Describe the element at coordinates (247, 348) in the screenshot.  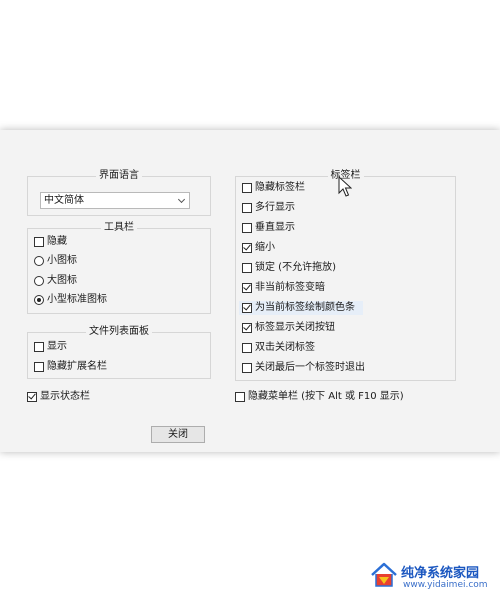
I see `double-click-close-checkbox` at that location.